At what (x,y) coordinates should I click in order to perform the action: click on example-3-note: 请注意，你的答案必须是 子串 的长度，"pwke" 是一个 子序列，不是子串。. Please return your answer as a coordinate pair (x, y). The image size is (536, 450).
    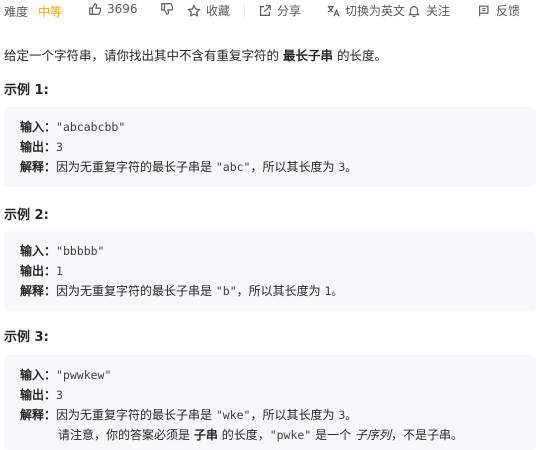
    Looking at the image, I should click on (260, 434).